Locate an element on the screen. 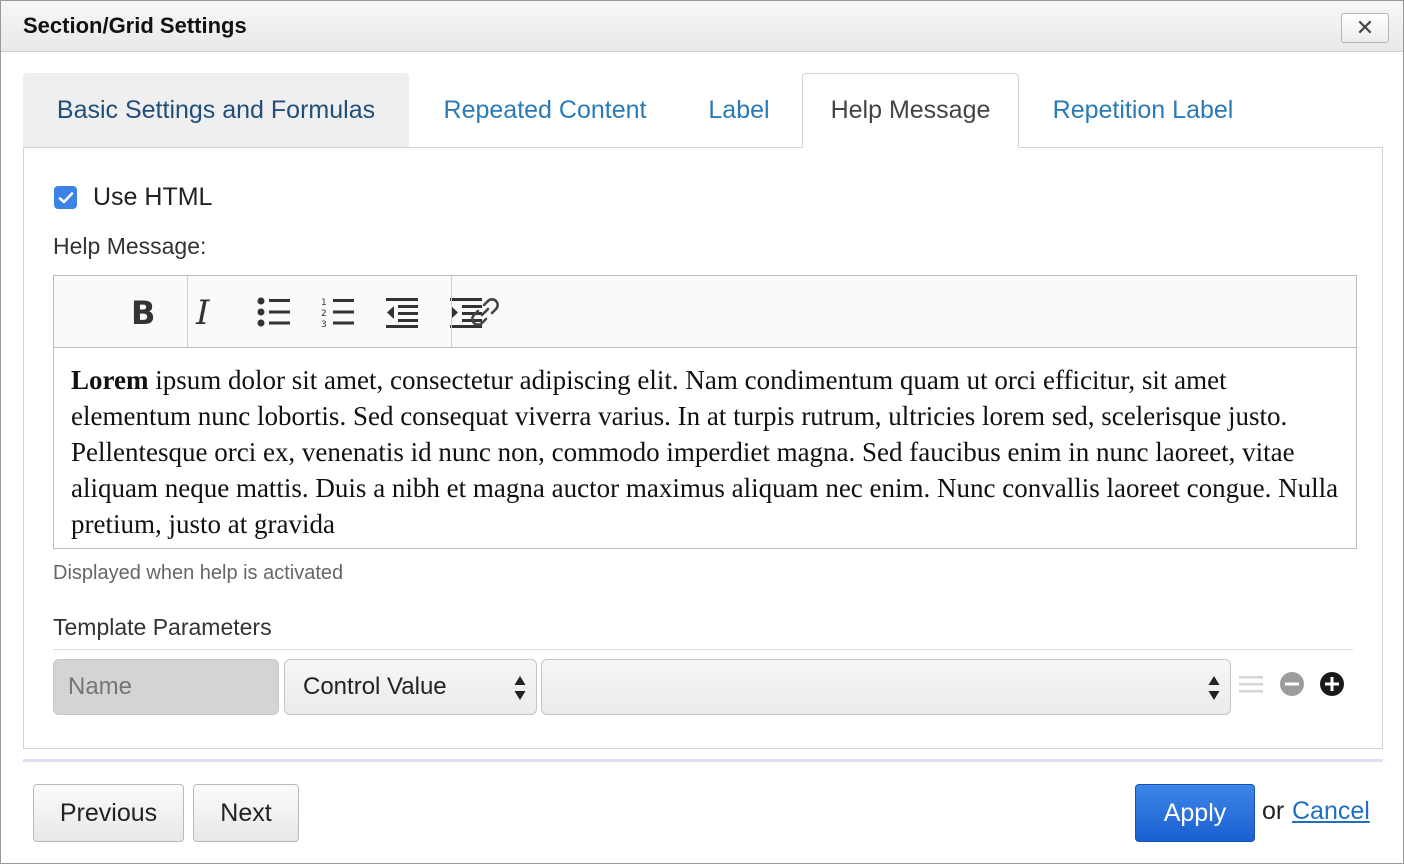 This screenshot has width=1404, height=864. add-row-icon is located at coordinates (1332, 684).